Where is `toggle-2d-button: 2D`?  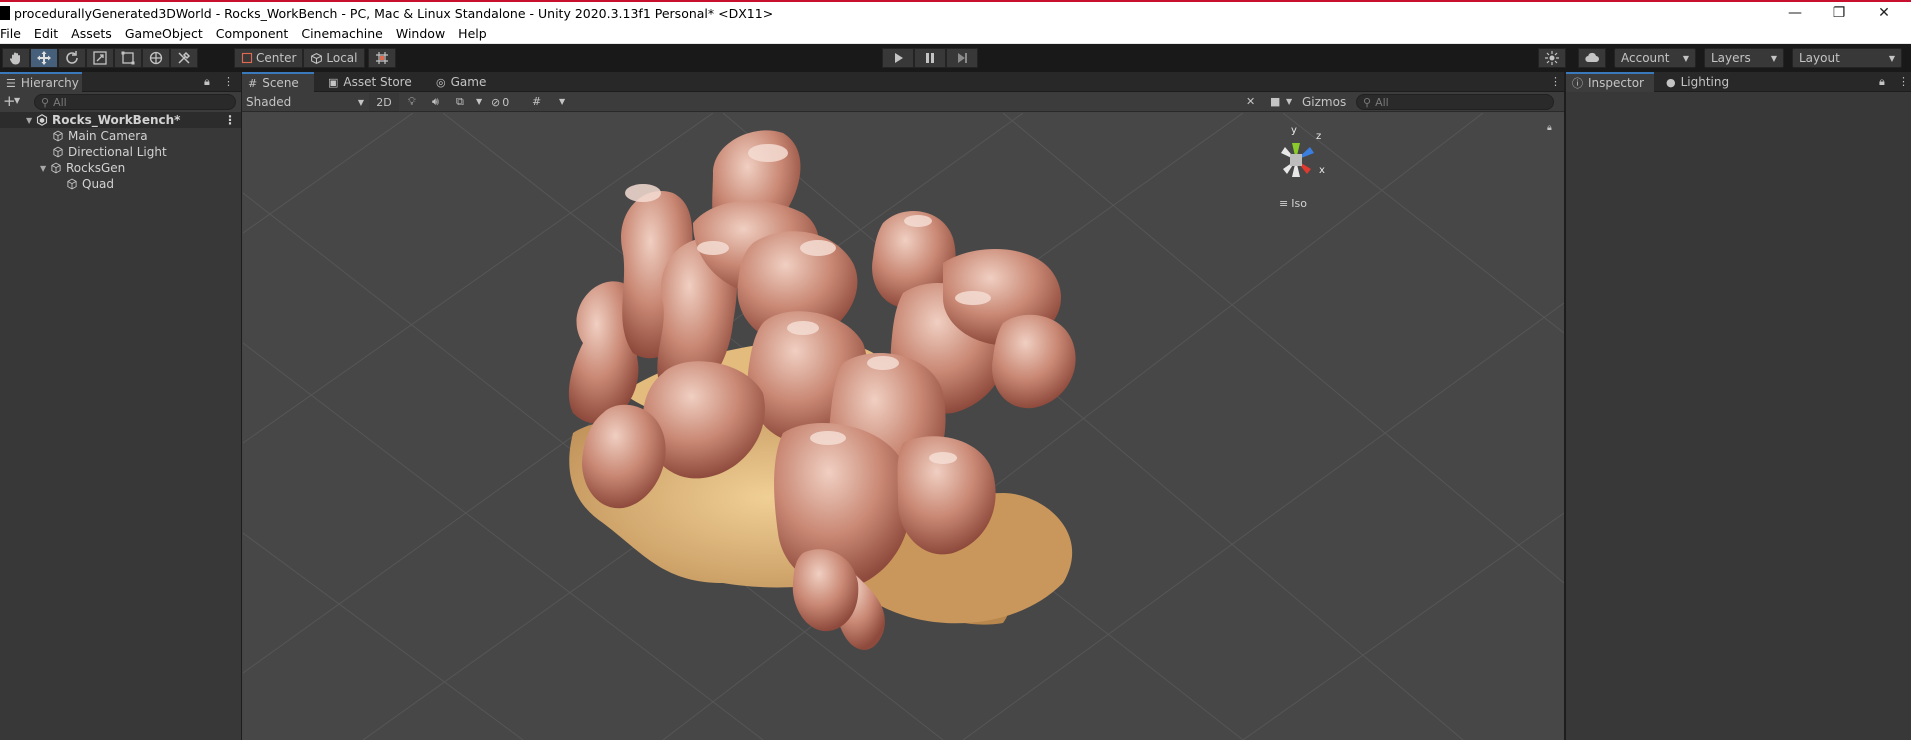
toggle-2d-button: 2D is located at coordinates (384, 102).